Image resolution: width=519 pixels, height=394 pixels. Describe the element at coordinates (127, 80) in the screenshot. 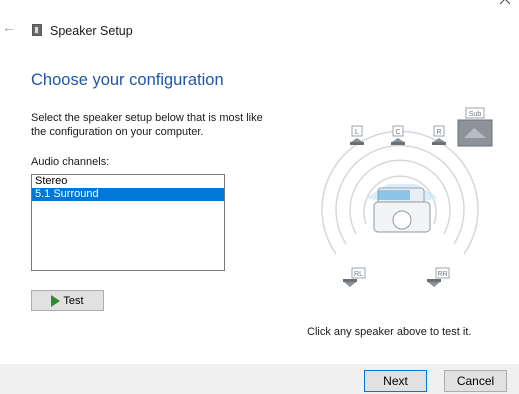

I see `page-heading: Choose your configuration` at that location.